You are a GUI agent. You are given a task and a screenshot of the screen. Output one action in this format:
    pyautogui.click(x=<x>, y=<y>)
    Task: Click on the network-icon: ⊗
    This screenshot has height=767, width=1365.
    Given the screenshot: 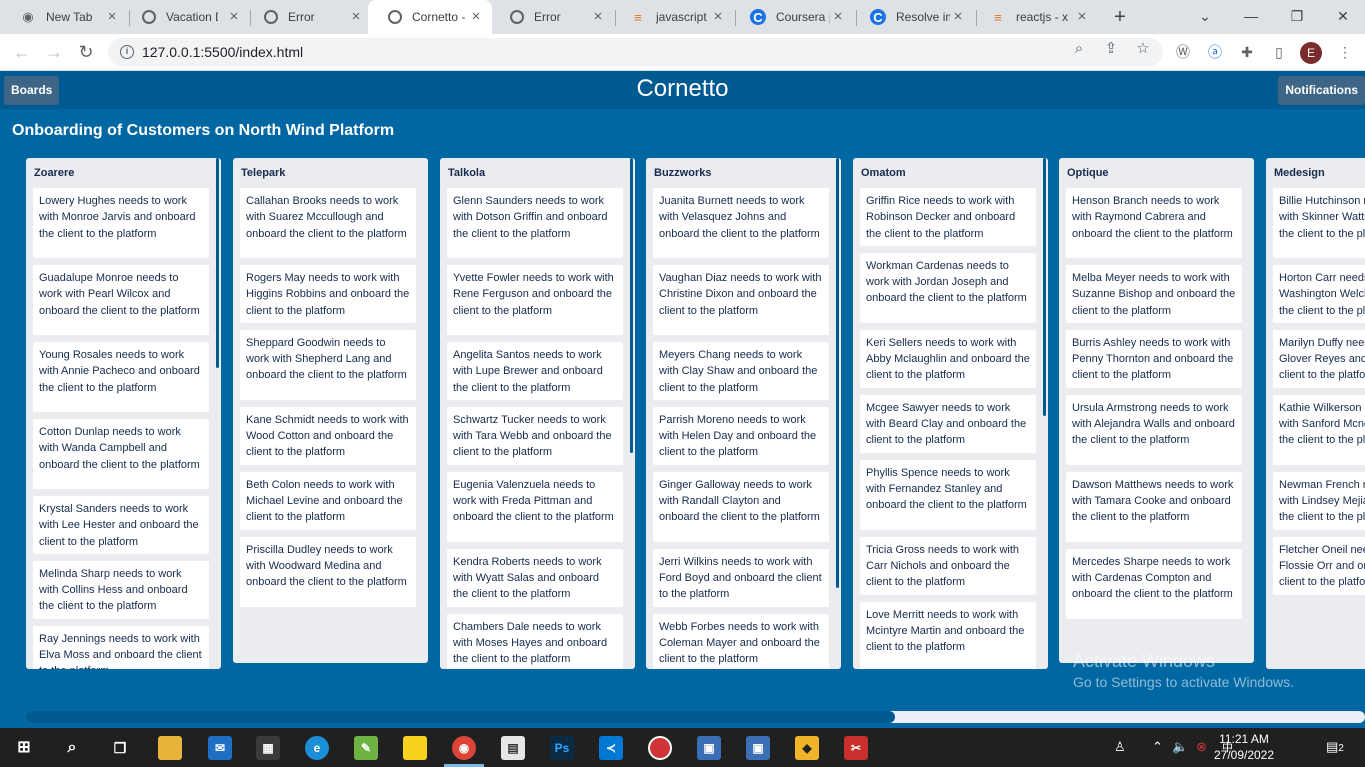 What is the action you would take?
    pyautogui.click(x=1201, y=747)
    